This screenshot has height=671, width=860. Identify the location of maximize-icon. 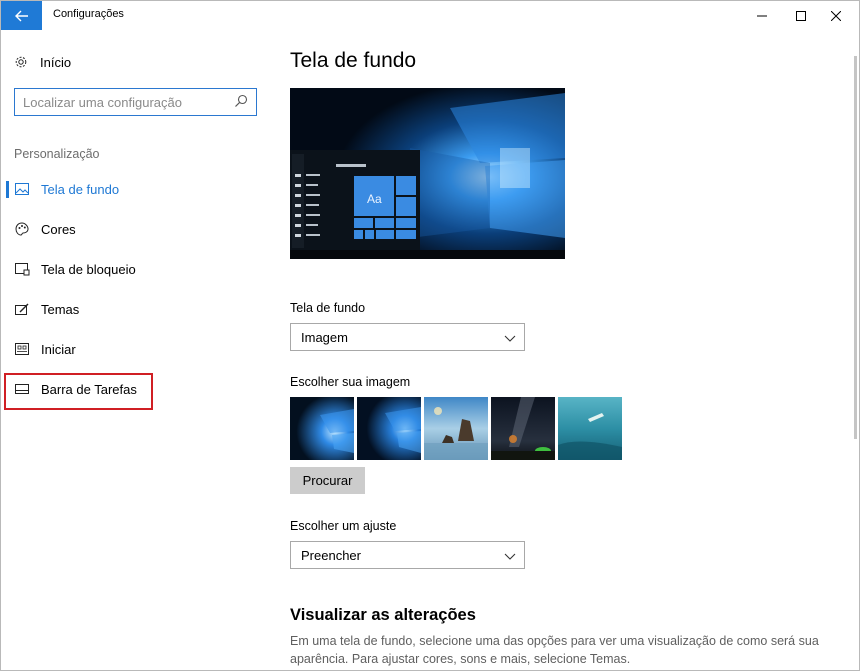
(801, 15).